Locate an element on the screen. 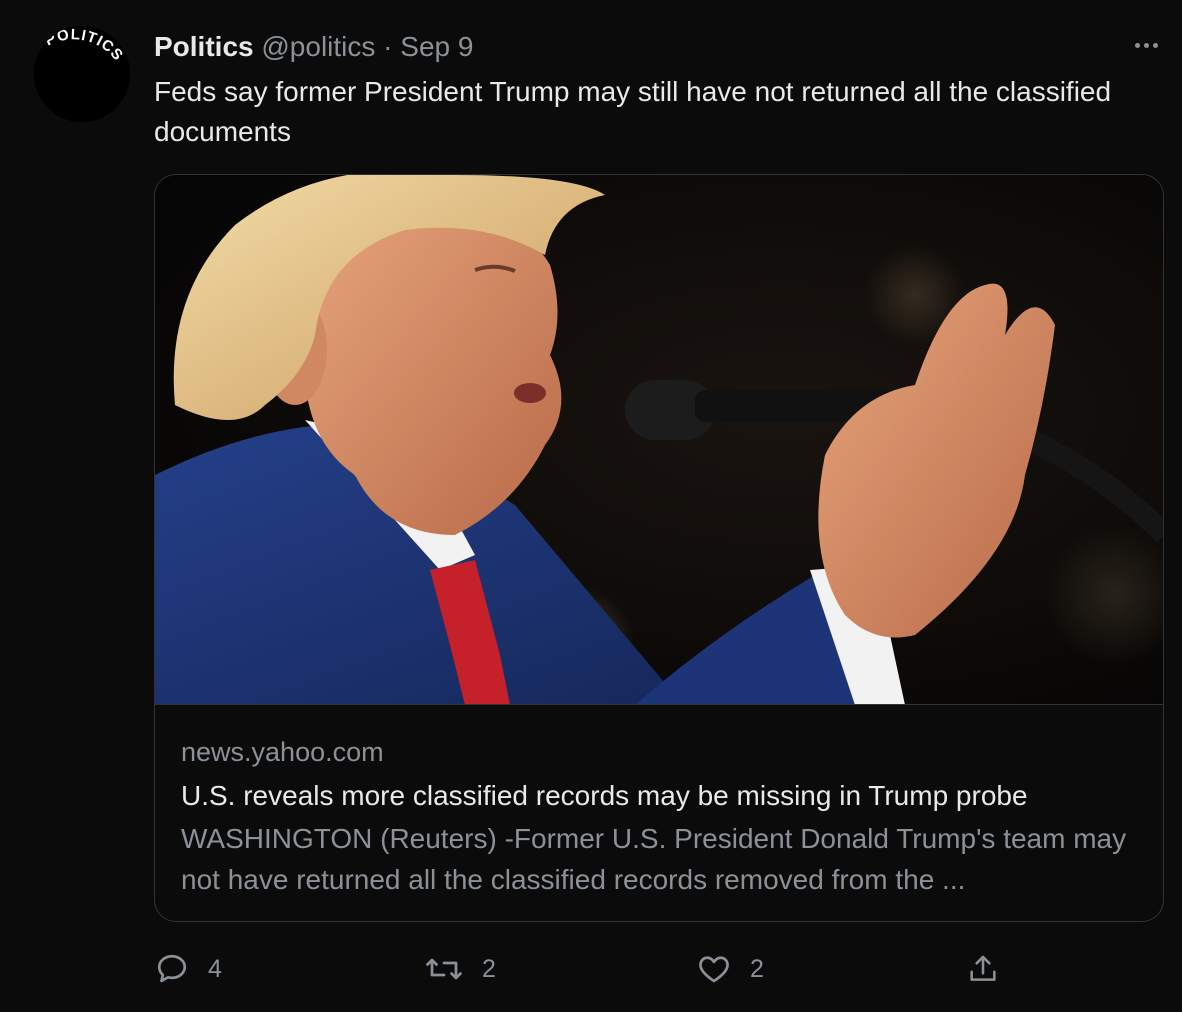 This screenshot has width=1182, height=1012. heart-icon is located at coordinates (714, 969).